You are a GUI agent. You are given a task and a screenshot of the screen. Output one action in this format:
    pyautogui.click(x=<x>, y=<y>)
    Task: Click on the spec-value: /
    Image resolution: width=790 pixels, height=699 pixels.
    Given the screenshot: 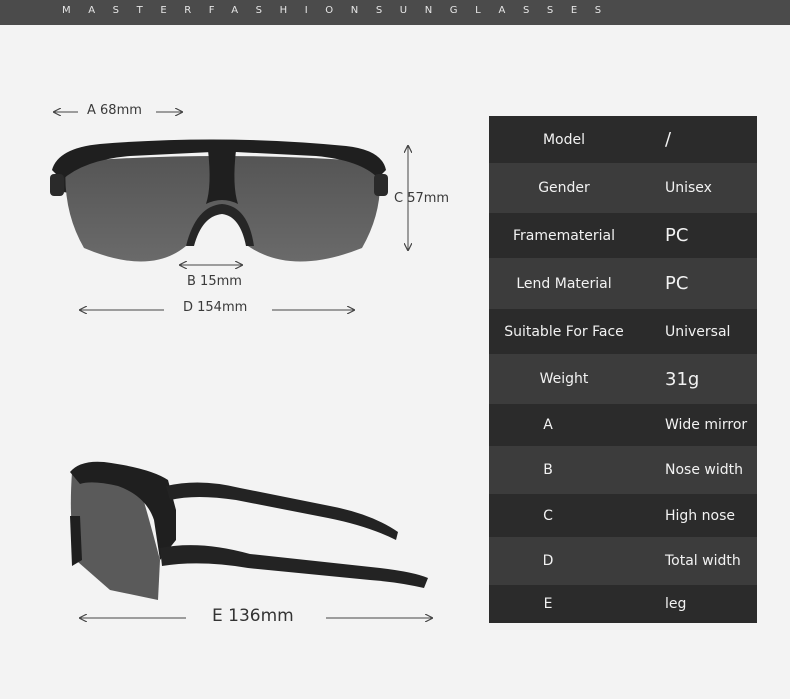 What is the action you would take?
    pyautogui.click(x=668, y=139)
    